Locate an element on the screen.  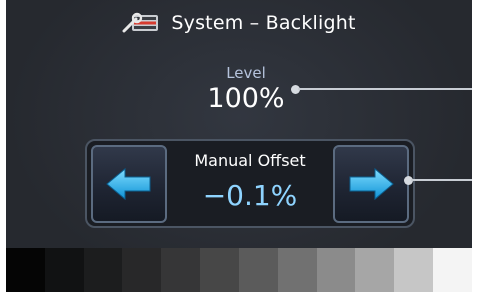
gray-ramp is located at coordinates (239, 270).